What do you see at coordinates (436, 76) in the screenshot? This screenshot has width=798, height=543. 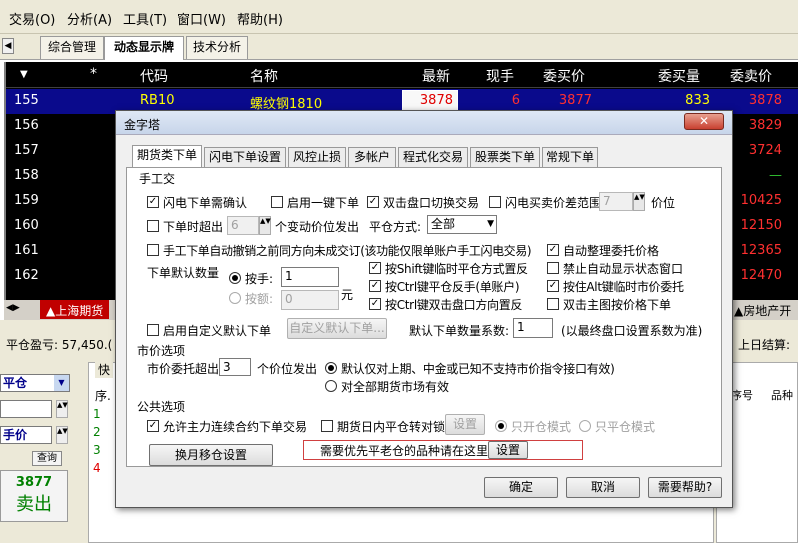 I see `col-last: 最新` at bounding box center [436, 76].